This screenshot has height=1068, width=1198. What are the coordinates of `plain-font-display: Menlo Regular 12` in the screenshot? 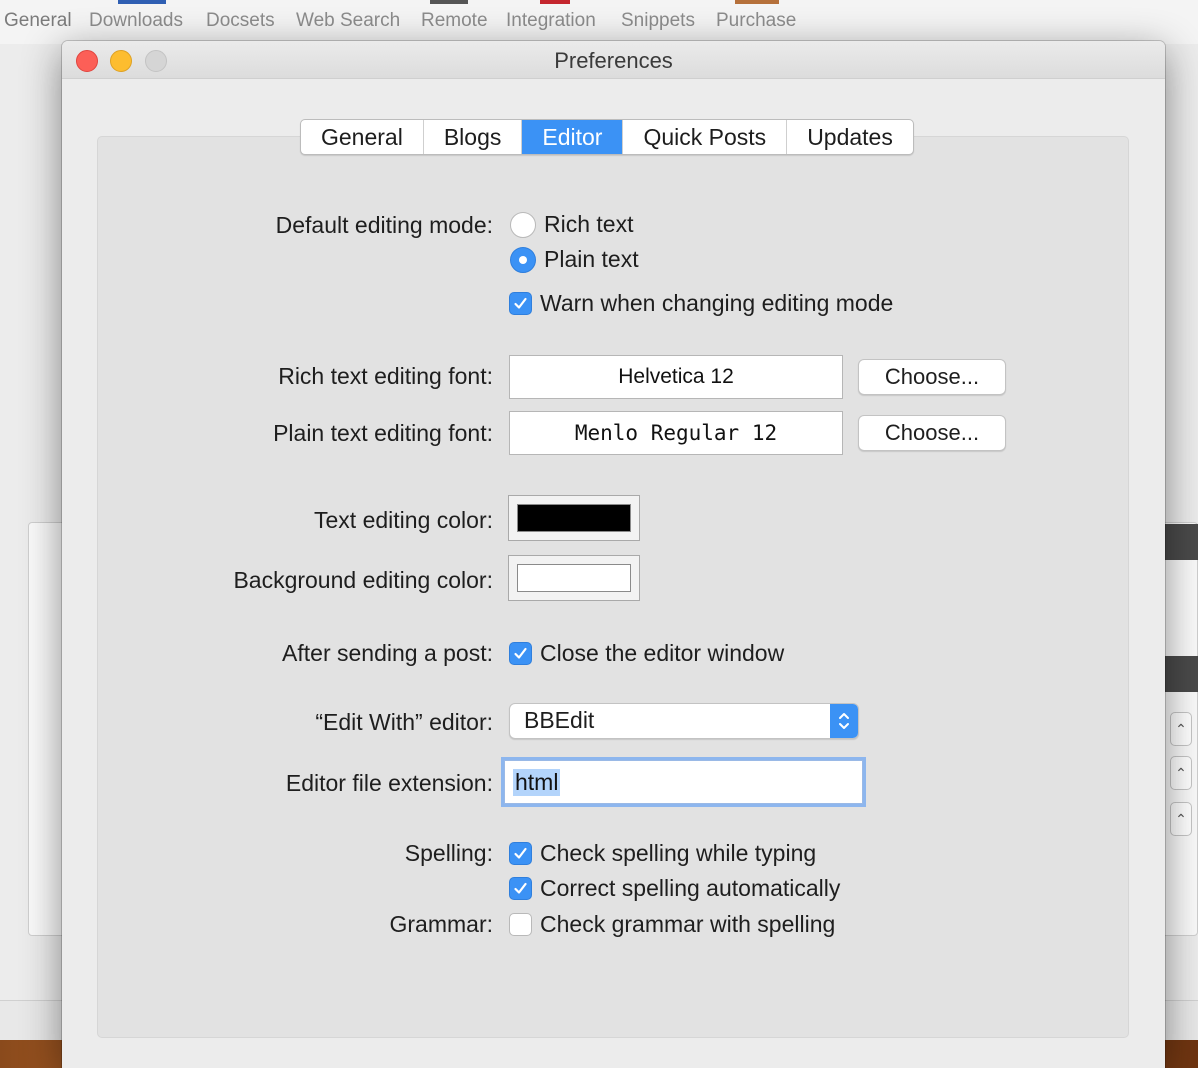 It's located at (676, 433).